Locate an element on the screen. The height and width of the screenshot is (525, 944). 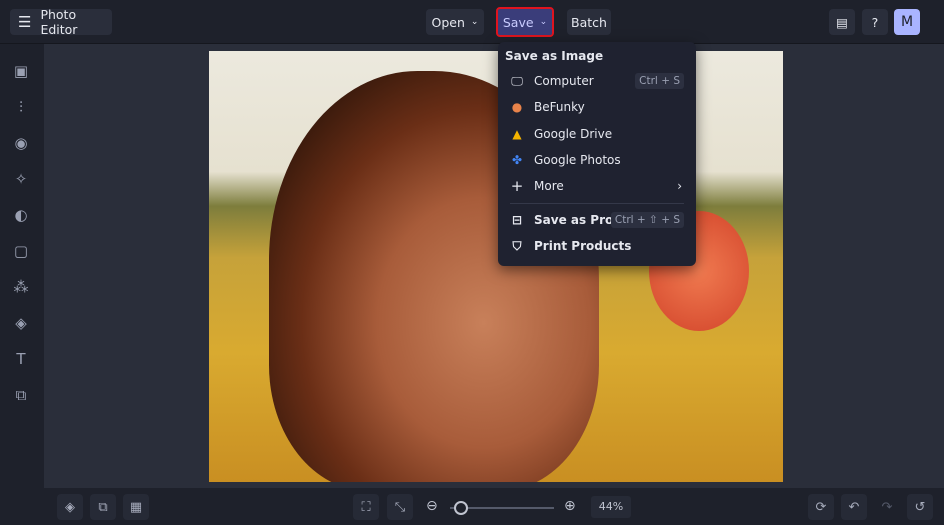
batch-label: Batch is located at coordinates (589, 22).